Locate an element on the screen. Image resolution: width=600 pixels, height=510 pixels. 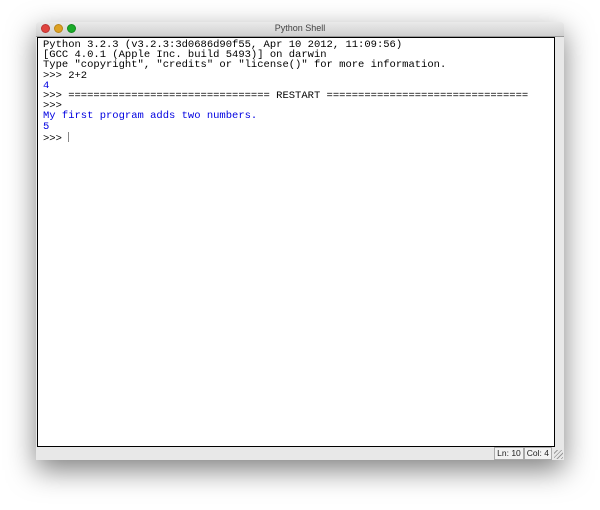
prompt-line: >>> is located at coordinates (285, 138).